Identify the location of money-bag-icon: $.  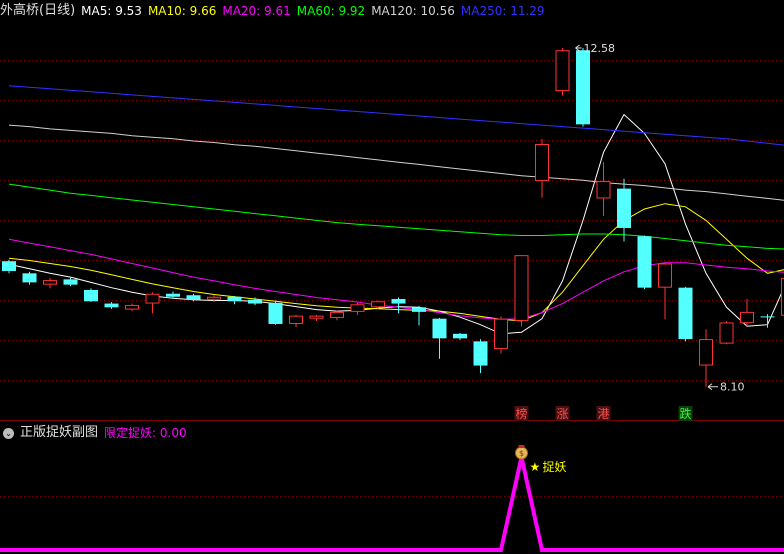
(521, 452).